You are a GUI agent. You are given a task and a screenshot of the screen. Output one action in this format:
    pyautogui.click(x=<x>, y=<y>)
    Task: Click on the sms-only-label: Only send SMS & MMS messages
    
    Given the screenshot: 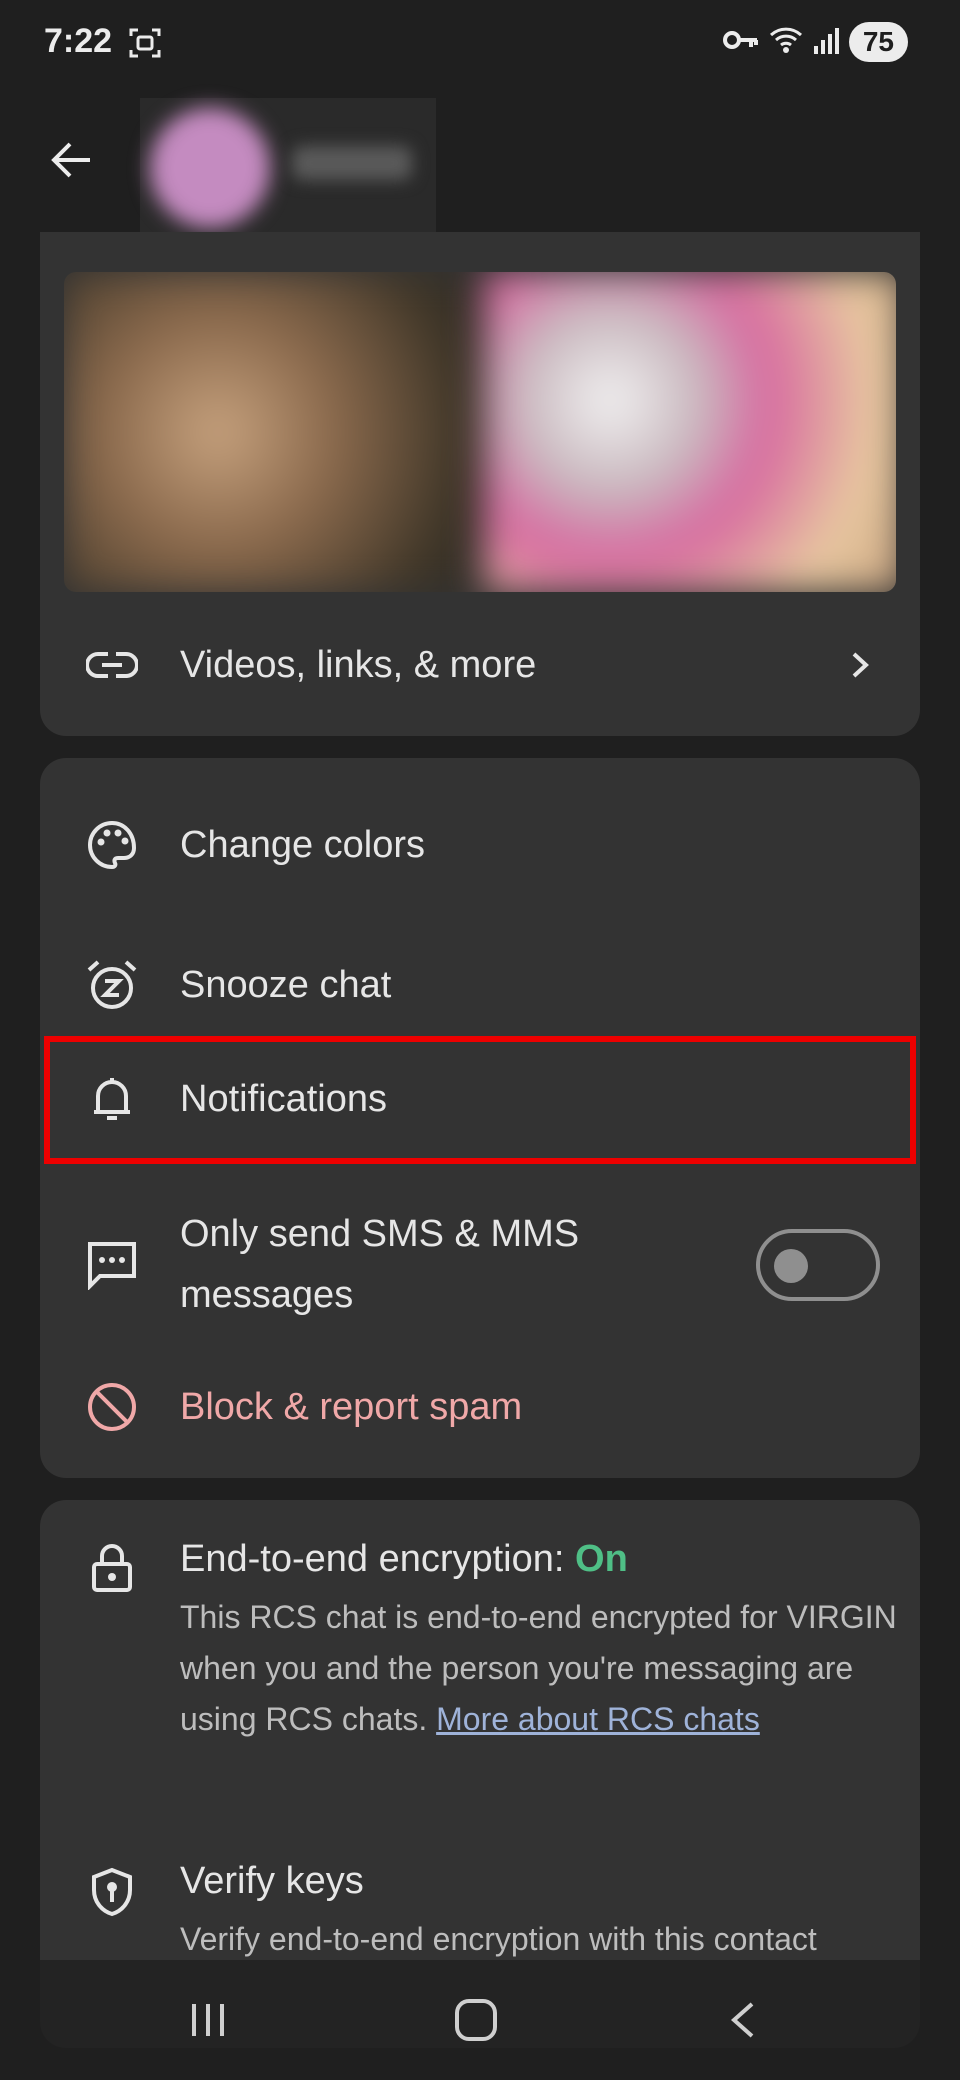 What is the action you would take?
    pyautogui.click(x=379, y=1265)
    